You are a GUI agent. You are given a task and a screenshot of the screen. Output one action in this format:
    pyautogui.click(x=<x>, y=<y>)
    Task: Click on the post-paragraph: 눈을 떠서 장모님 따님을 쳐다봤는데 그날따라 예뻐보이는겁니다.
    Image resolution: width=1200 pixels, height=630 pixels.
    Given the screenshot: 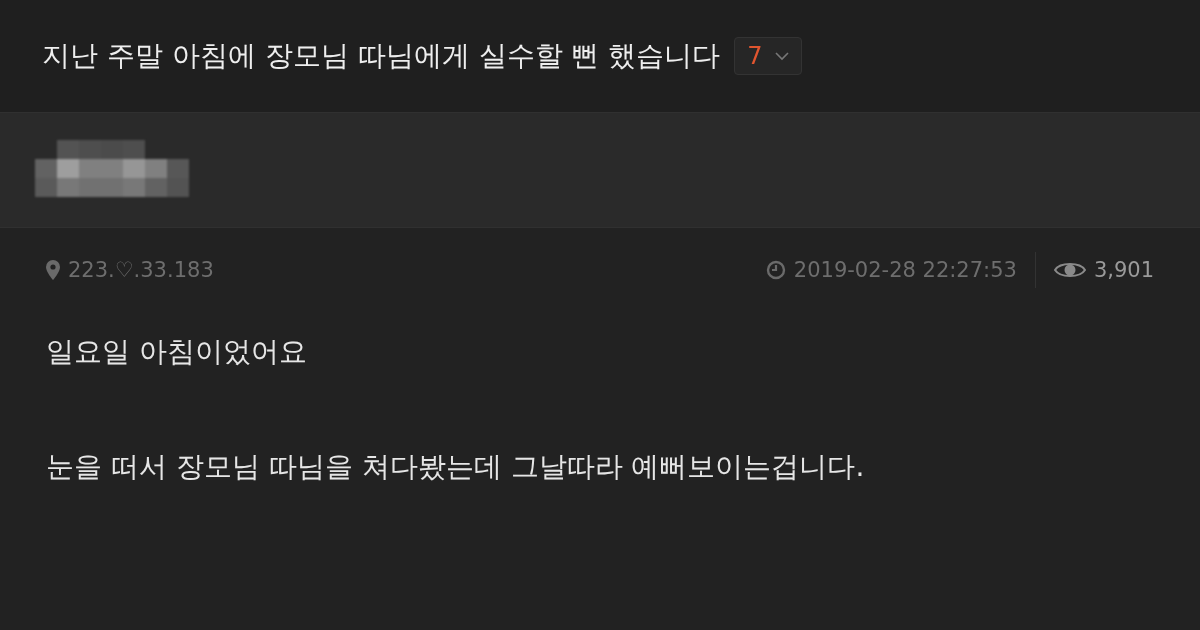 What is the action you would take?
    pyautogui.click(x=456, y=467)
    